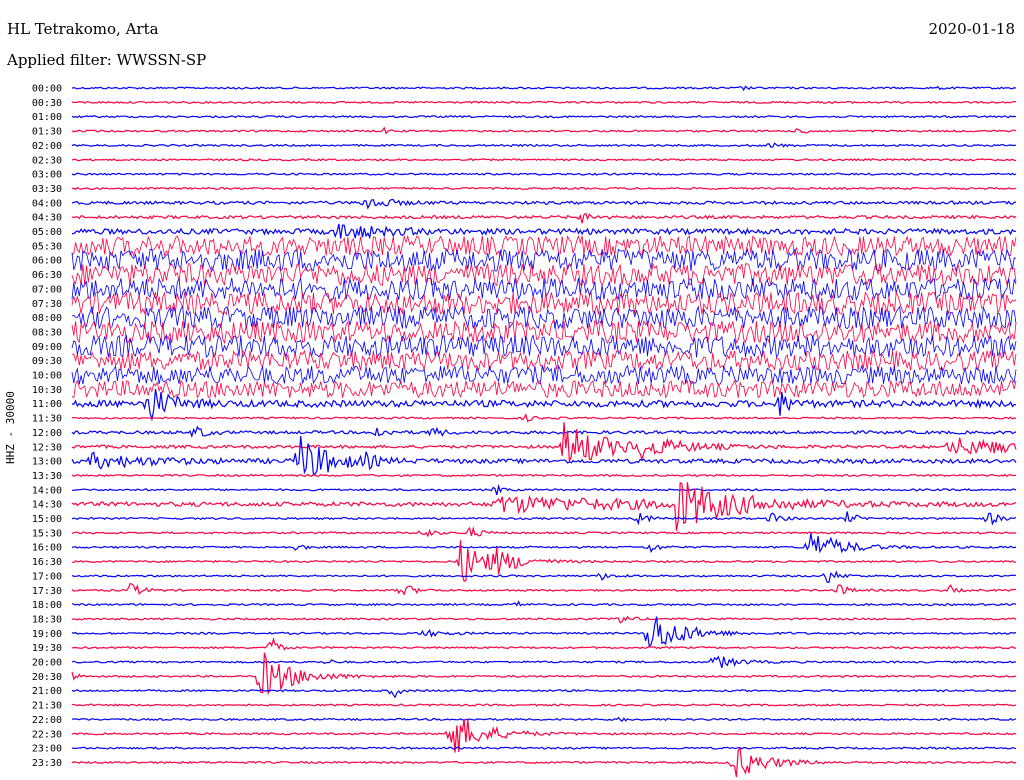 The height and width of the screenshot is (780, 1024). I want to click on time-label: 09:30, so click(47, 361).